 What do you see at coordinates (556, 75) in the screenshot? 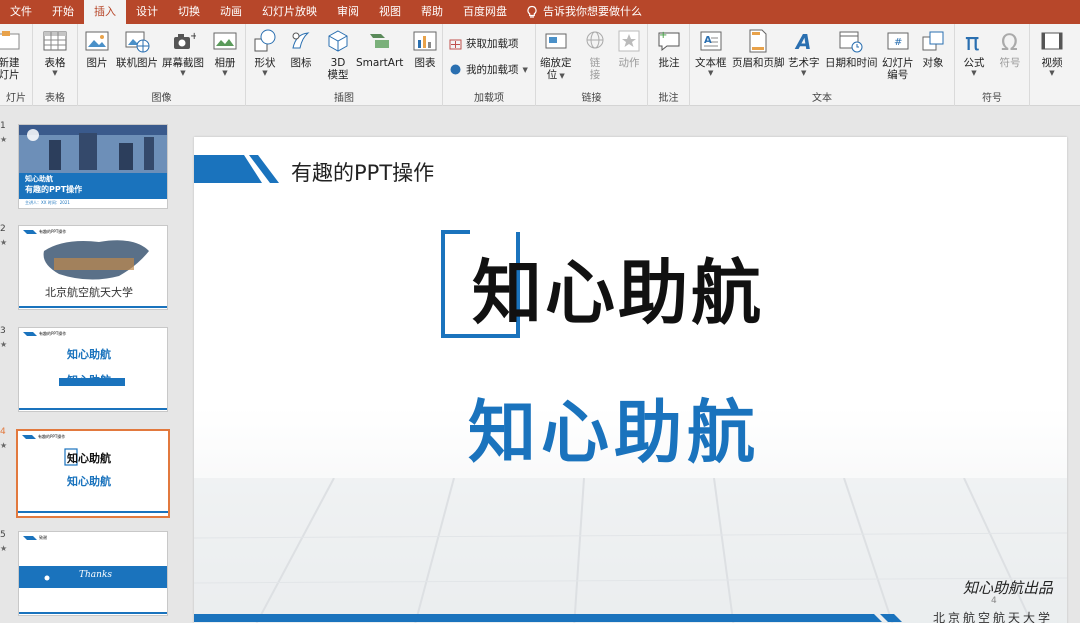
I see `zoom-label-2: 位 ▼` at bounding box center [556, 75].